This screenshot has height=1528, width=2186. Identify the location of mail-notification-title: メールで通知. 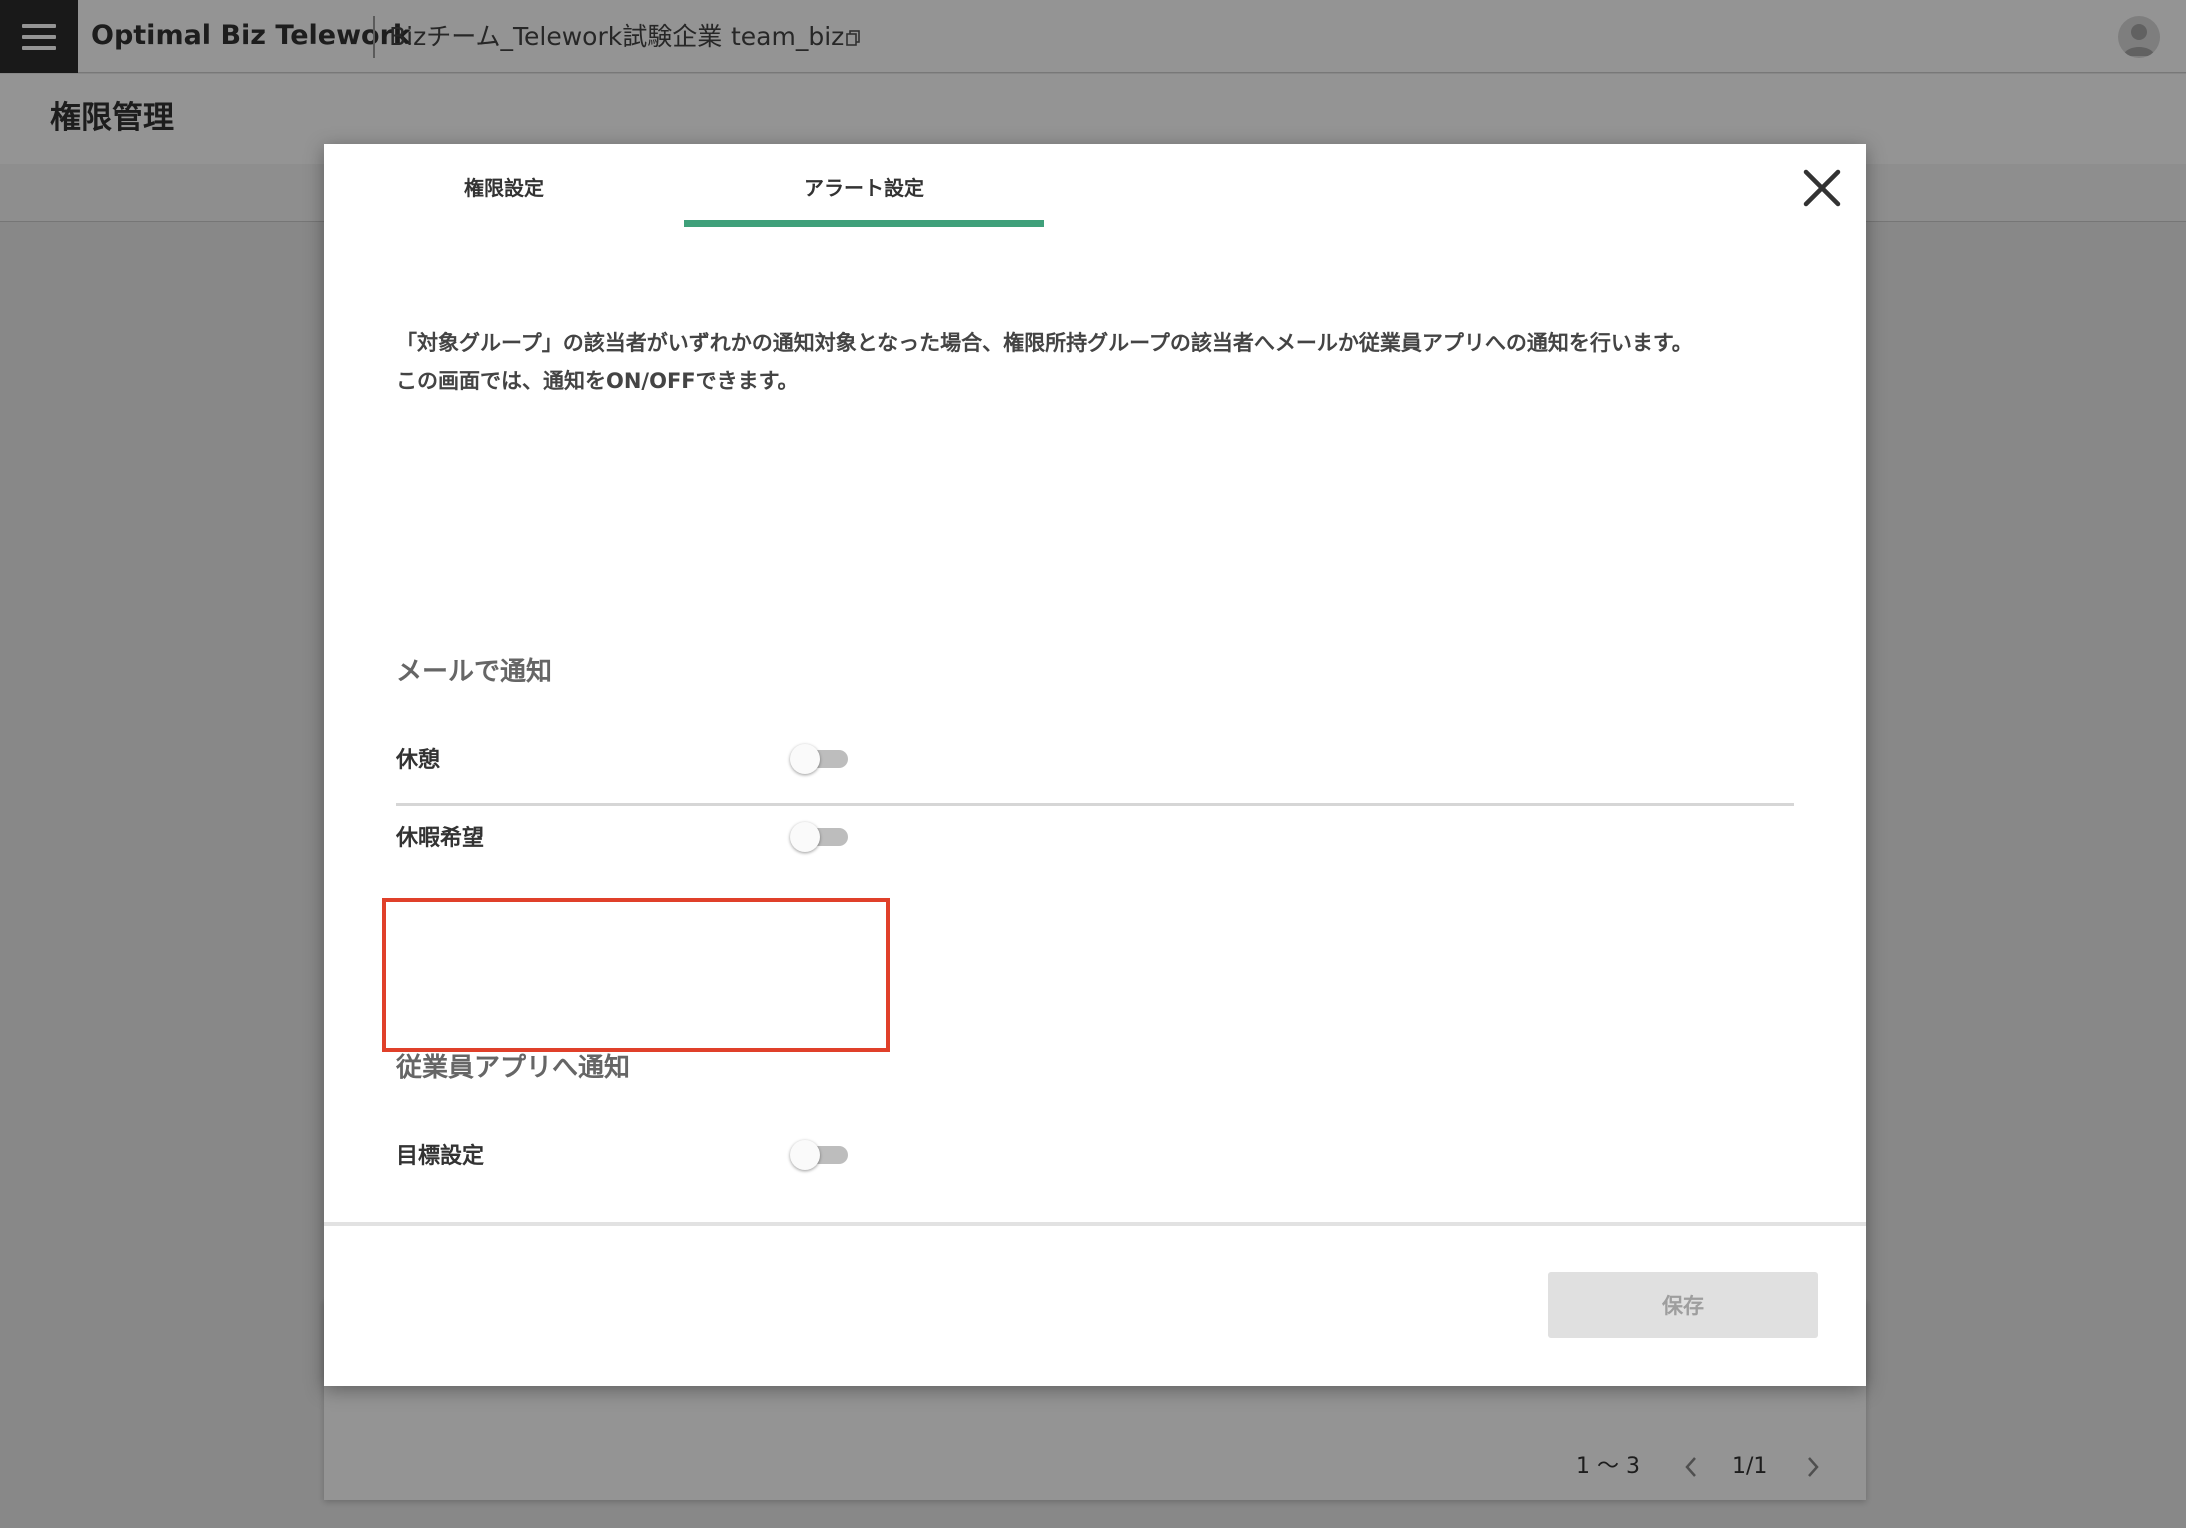
(474, 672).